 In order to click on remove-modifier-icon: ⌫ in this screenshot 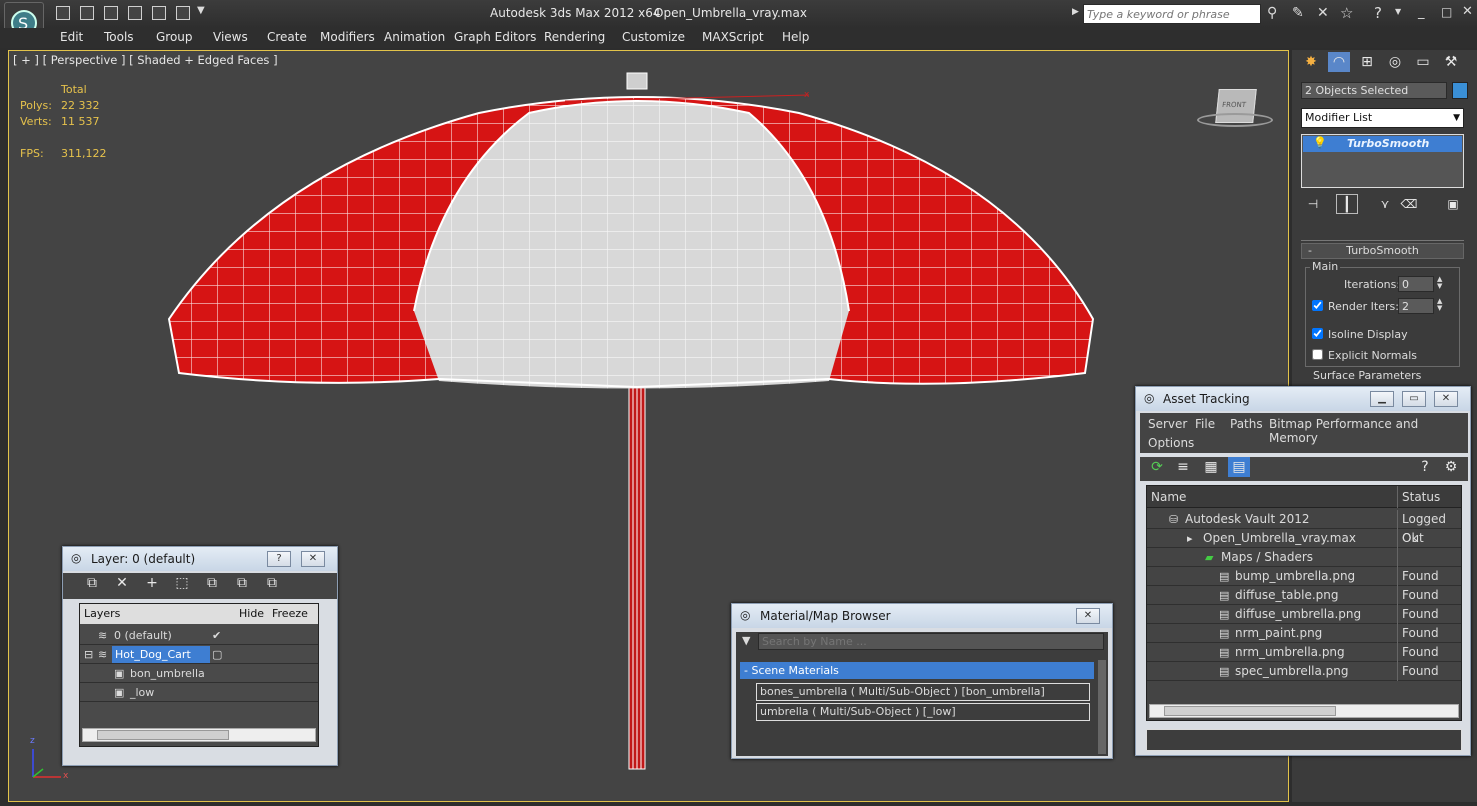, I will do `click(1409, 204)`.